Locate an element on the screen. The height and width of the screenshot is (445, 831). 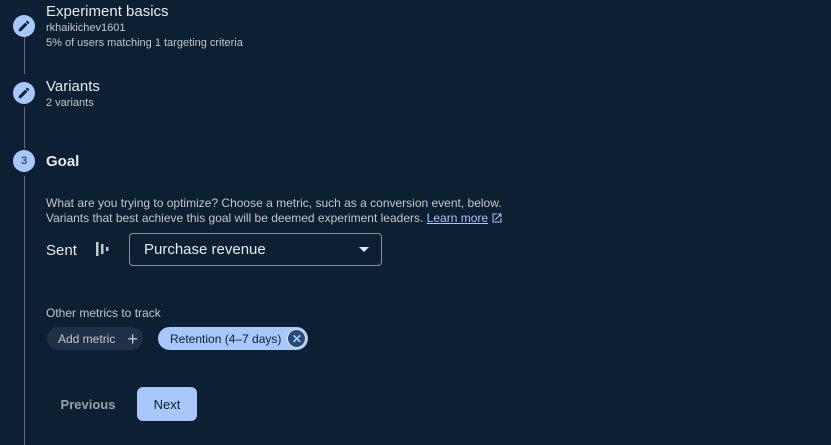
sent-label: Sent is located at coordinates (61, 250).